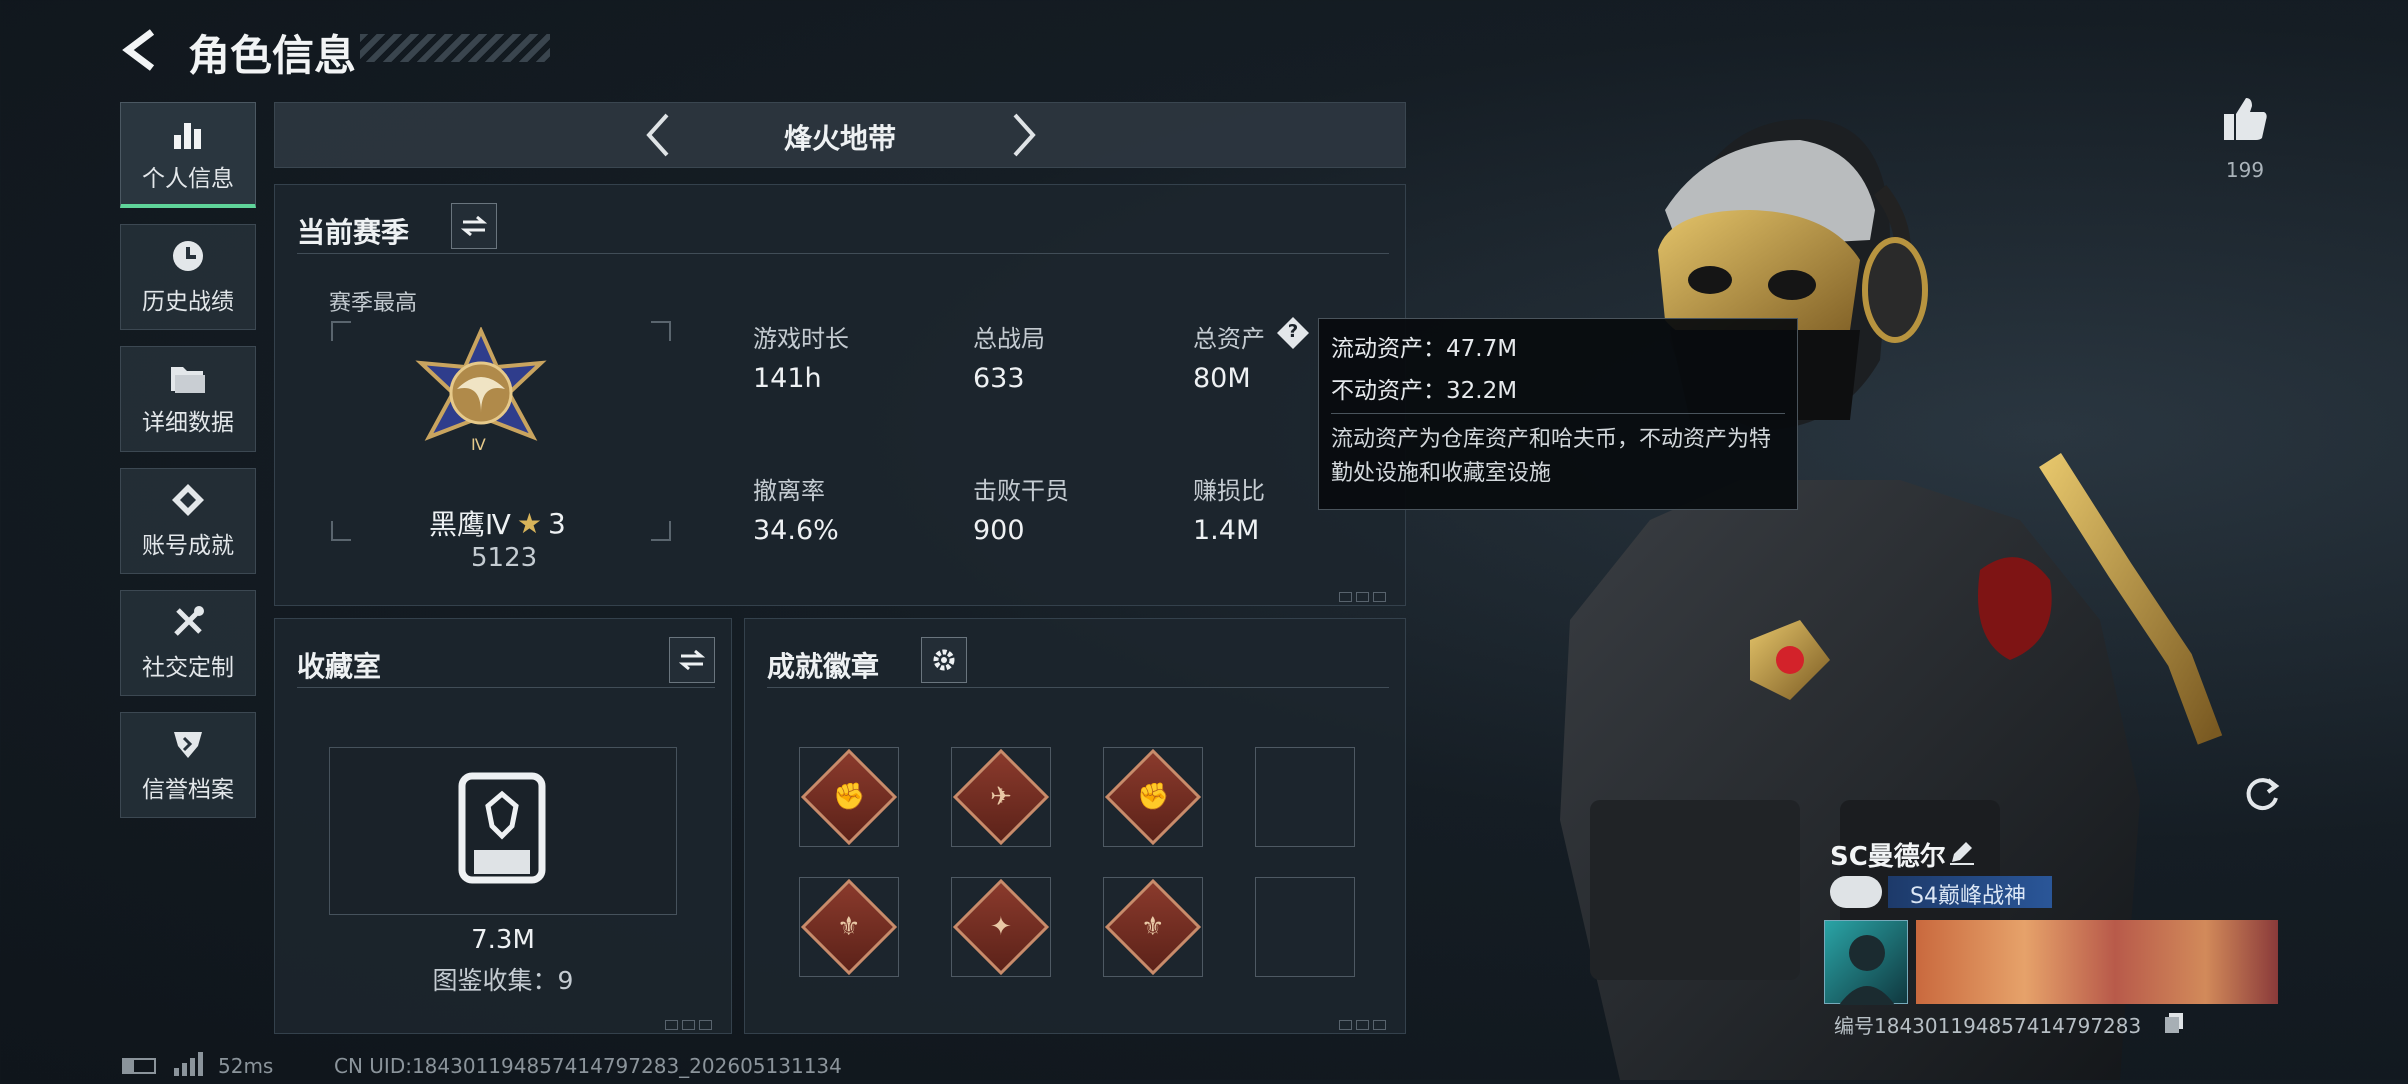 The height and width of the screenshot is (1084, 2408). Describe the element at coordinates (188, 745) in the screenshot. I see `shield-icon` at that location.